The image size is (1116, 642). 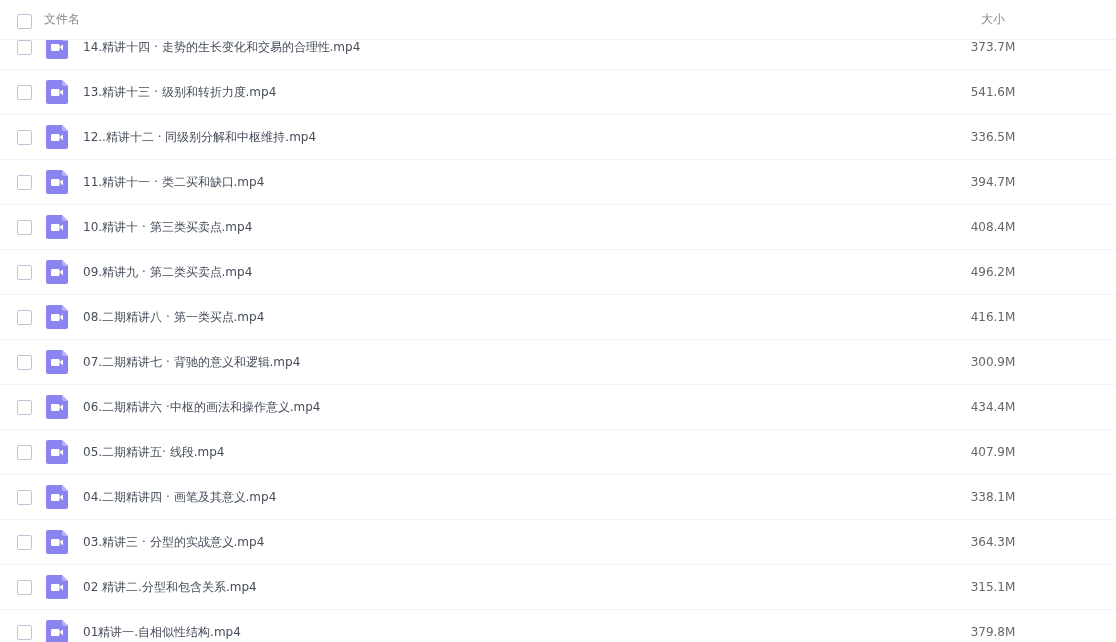 I want to click on file-name: 05.二期精讲五· 线段.mp4, so click(x=154, y=452).